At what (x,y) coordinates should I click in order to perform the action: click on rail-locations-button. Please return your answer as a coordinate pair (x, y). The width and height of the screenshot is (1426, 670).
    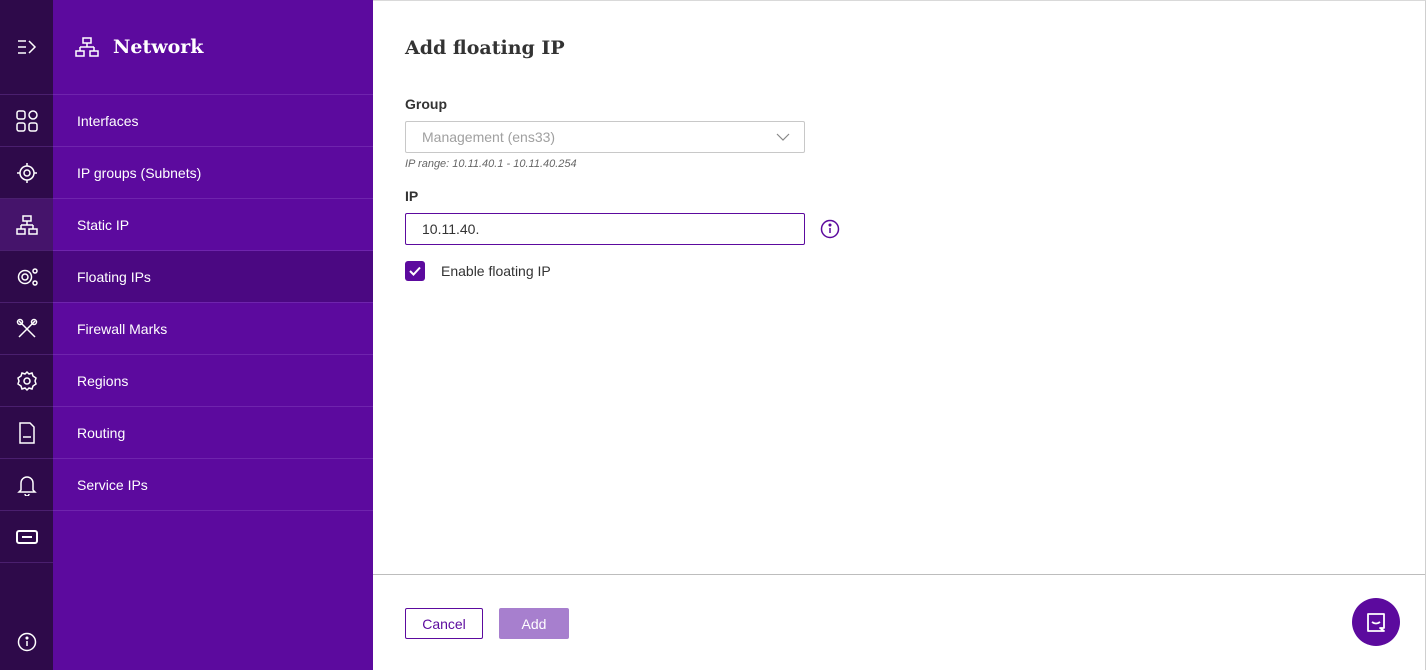
    Looking at the image, I should click on (26, 173).